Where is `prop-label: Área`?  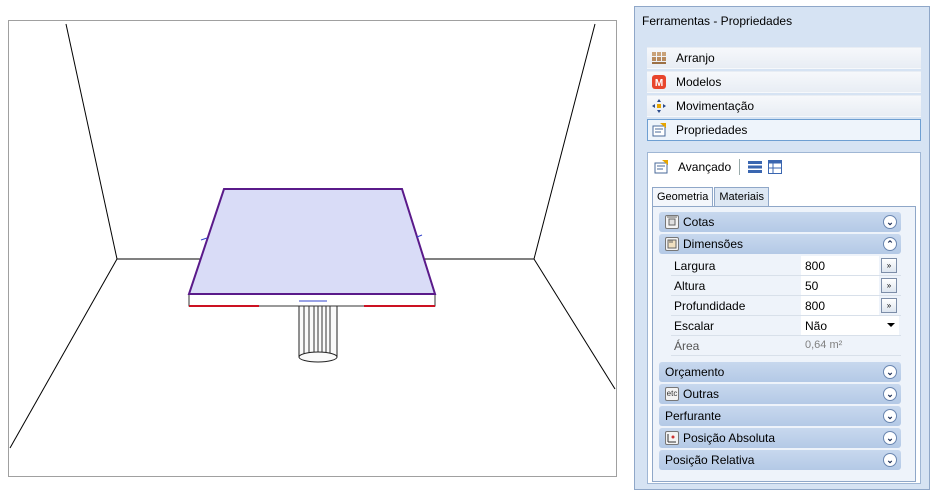 prop-label: Área is located at coordinates (687, 346).